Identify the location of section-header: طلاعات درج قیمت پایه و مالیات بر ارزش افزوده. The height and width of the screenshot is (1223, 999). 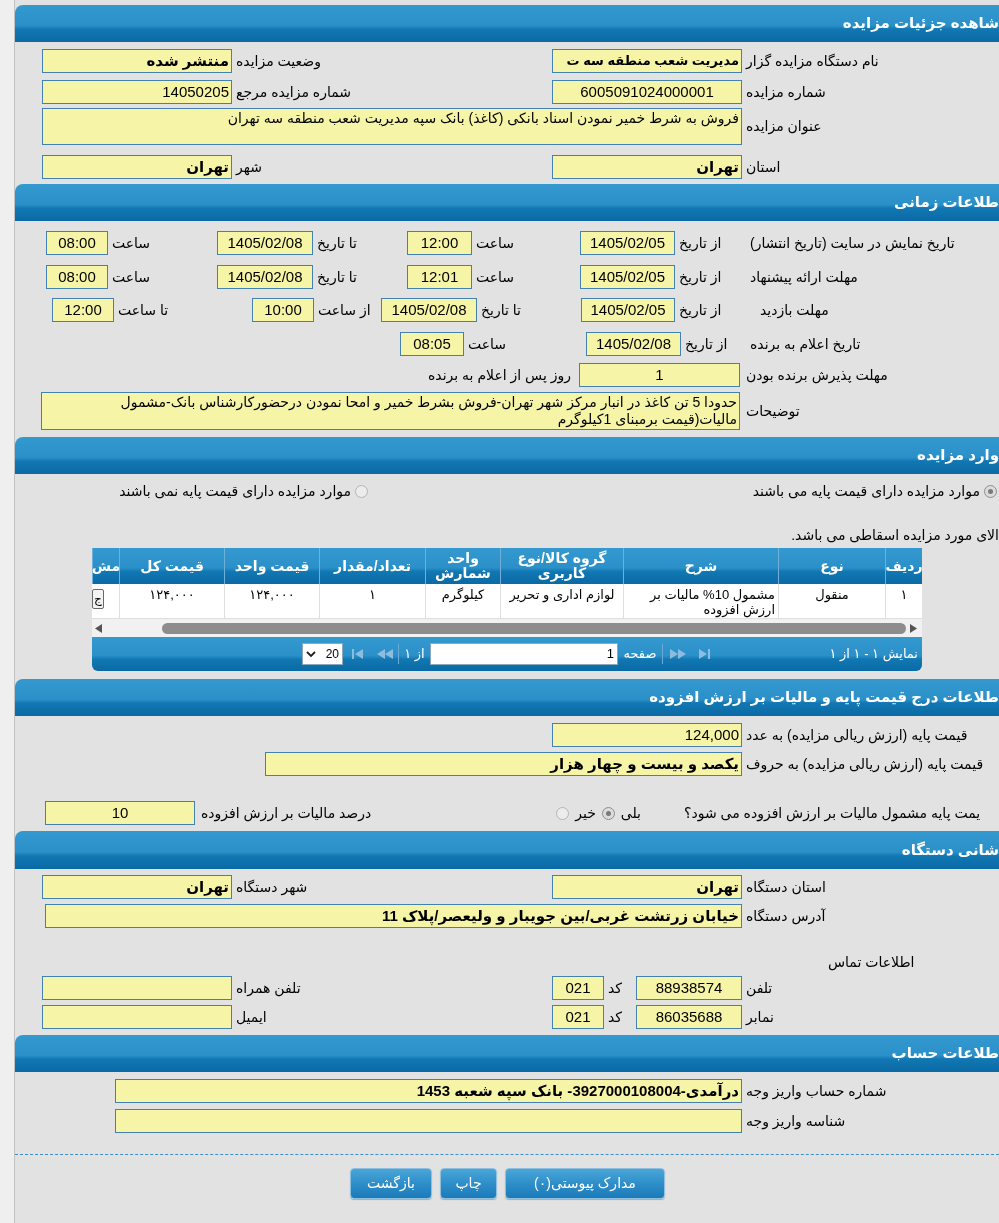
(507, 697).